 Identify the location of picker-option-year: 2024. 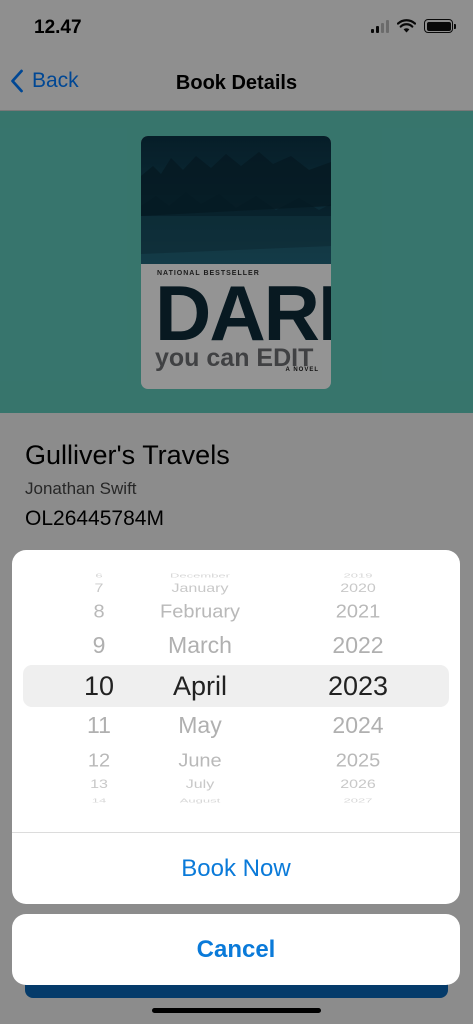
(358, 725).